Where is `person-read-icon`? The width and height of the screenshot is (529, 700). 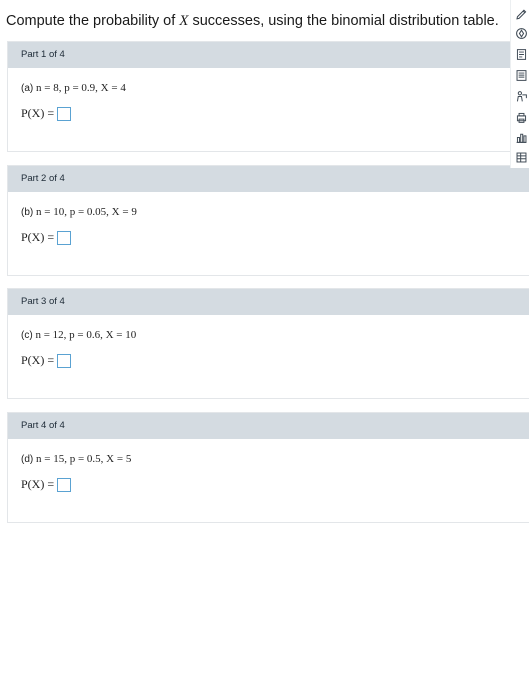
person-read-icon is located at coordinates (521, 96).